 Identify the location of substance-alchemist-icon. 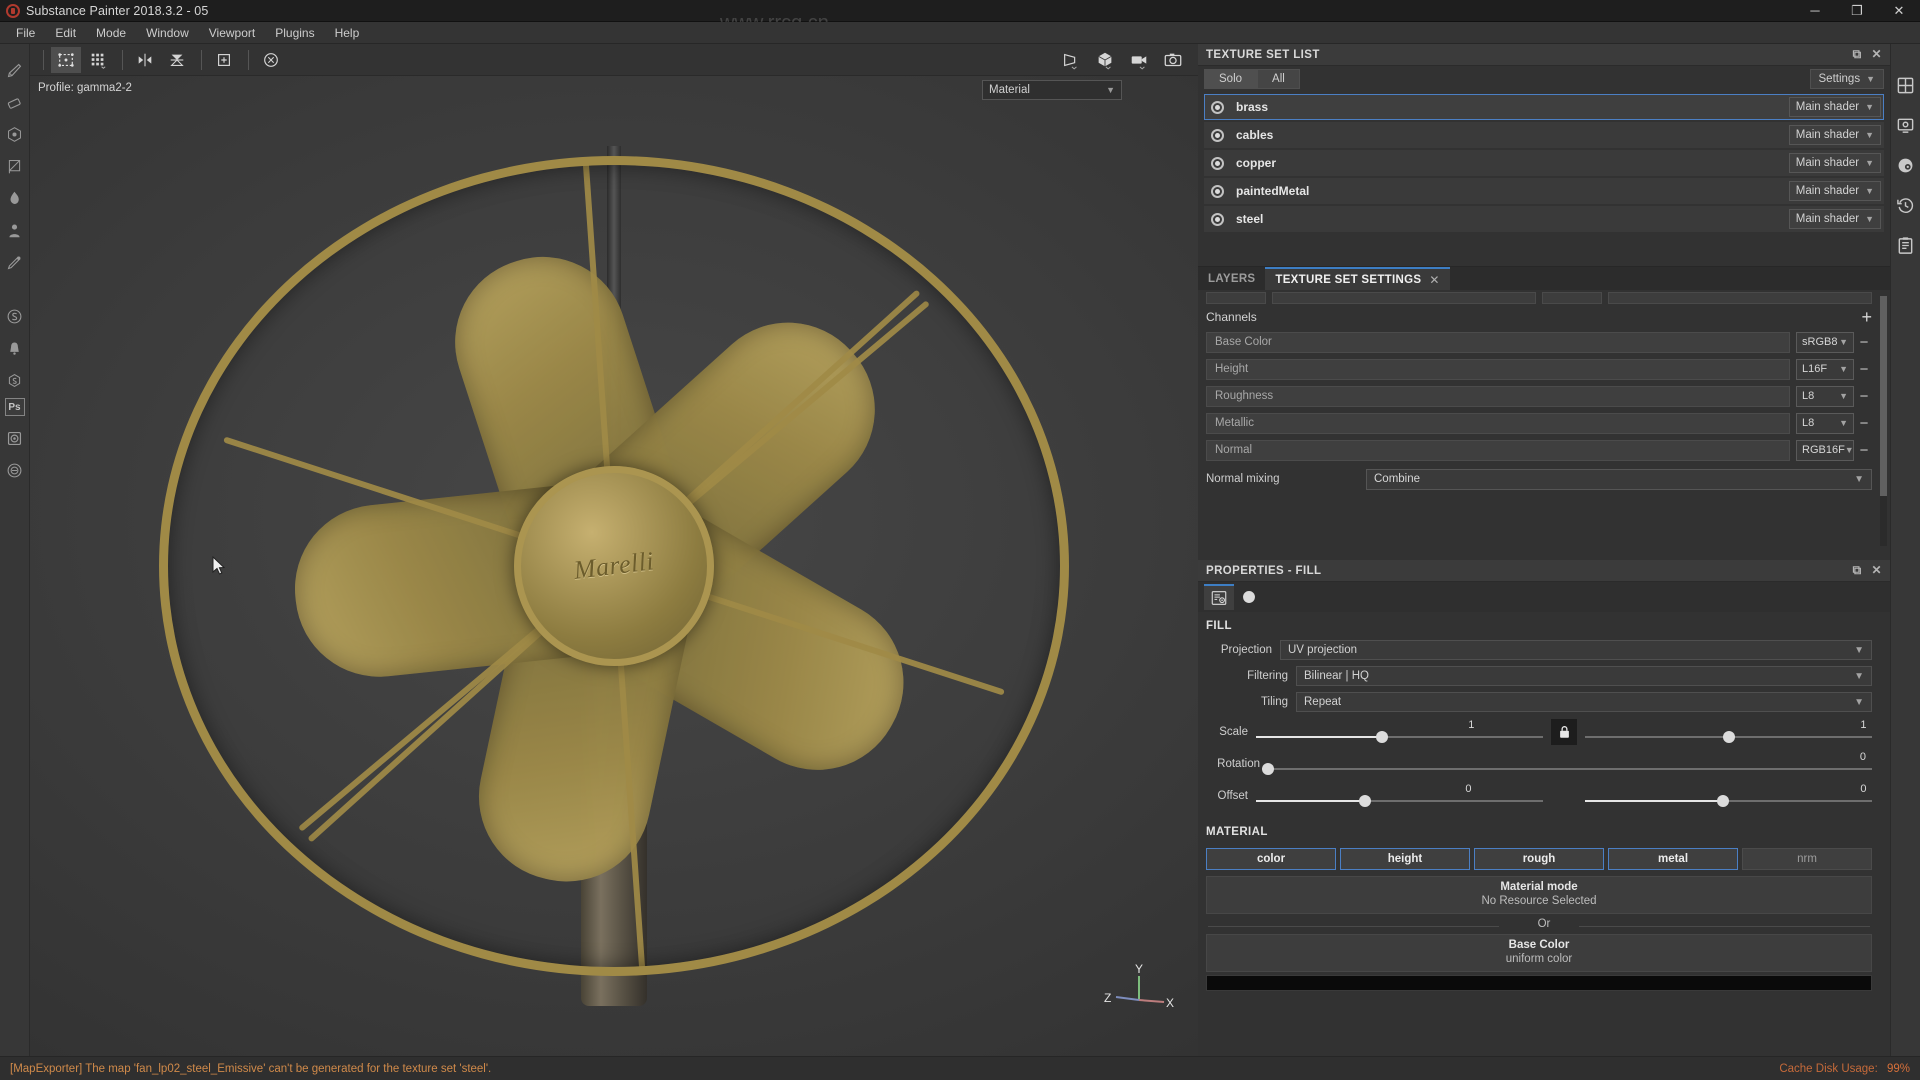
(15, 470).